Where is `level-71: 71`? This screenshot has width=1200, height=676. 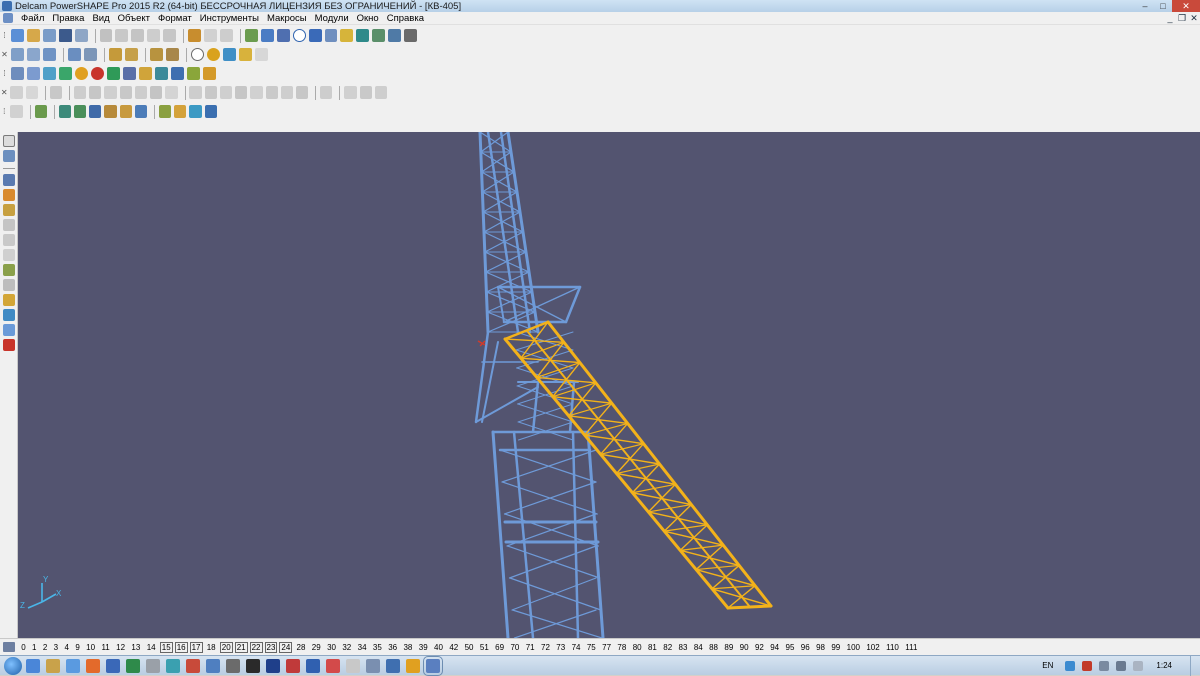
level-71: 71 is located at coordinates (530, 647).